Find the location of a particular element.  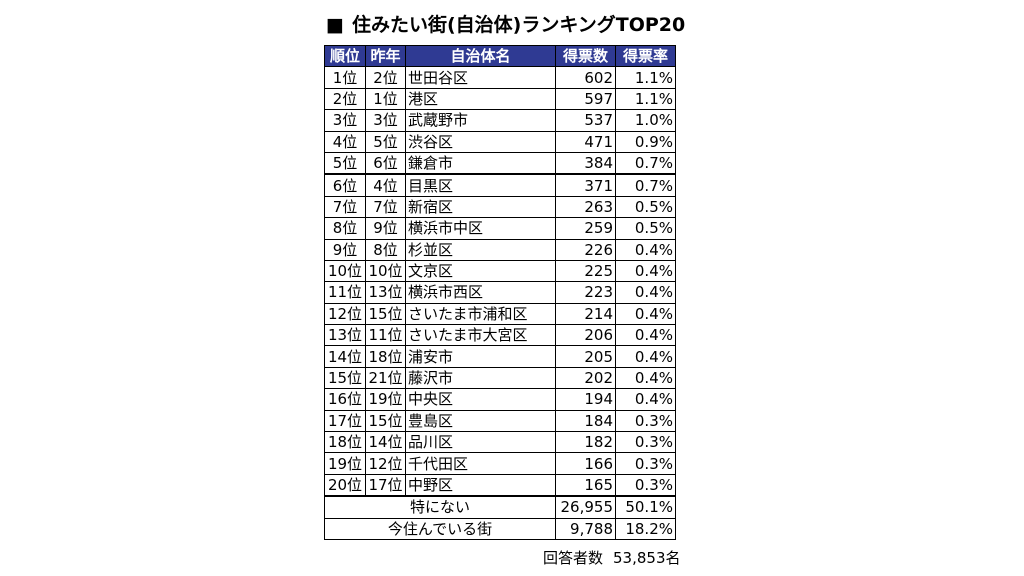

votes-cell: 194 is located at coordinates (585, 399).